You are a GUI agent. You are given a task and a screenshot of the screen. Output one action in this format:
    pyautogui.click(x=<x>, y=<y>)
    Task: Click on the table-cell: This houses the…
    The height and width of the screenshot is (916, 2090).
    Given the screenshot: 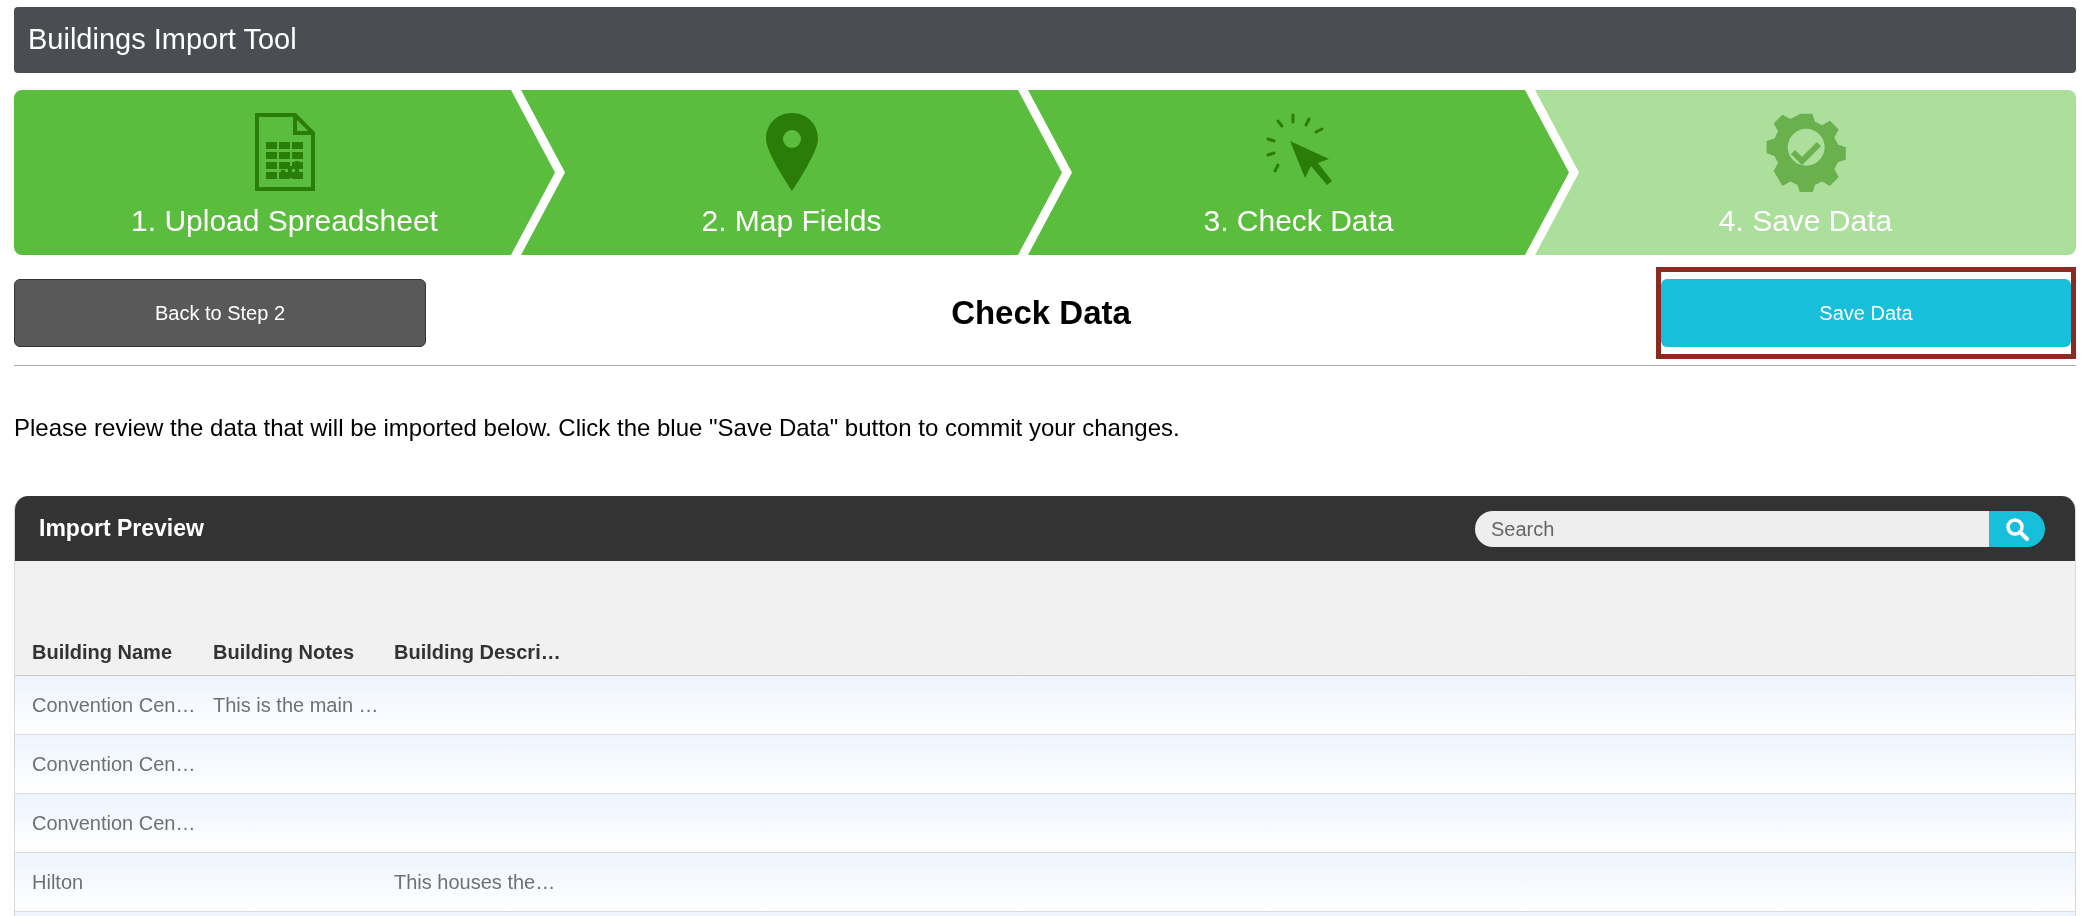 What is the action you would take?
    pyautogui.click(x=475, y=882)
    